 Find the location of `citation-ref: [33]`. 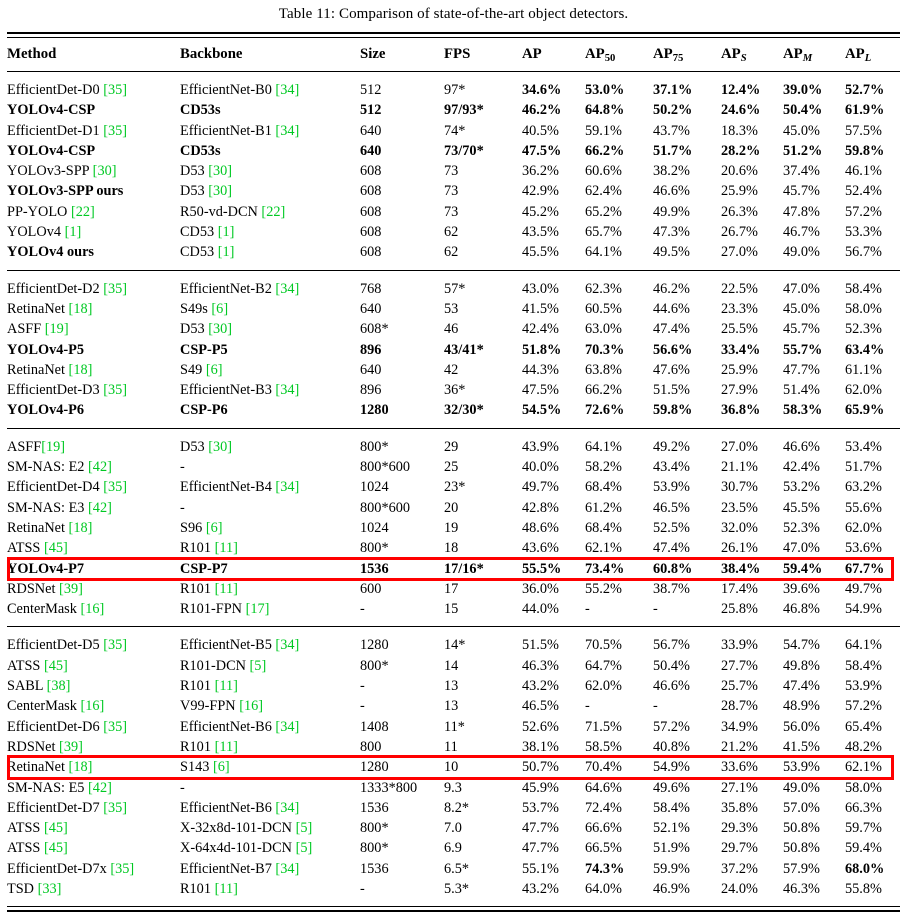

citation-ref: [33] is located at coordinates (50, 889).